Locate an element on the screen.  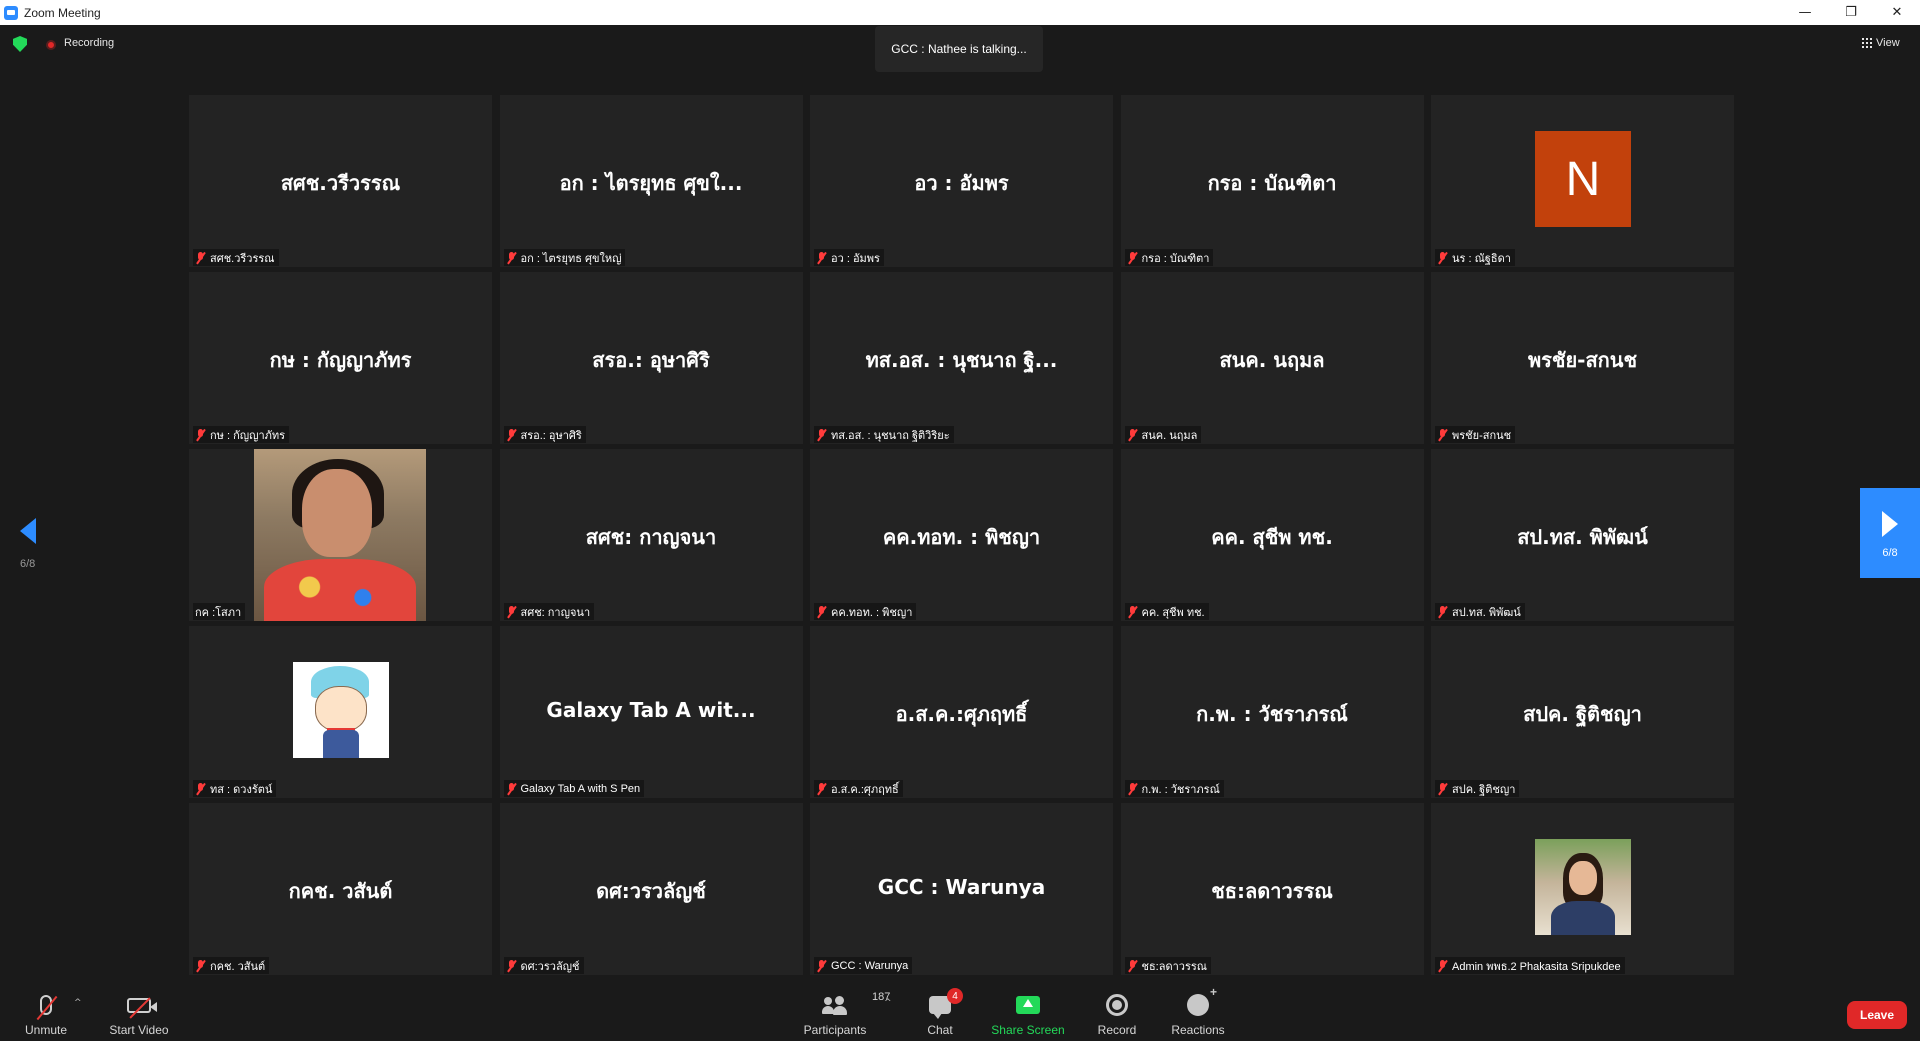
participant-display-name: อว : อัมพร is located at coordinates (961, 183).